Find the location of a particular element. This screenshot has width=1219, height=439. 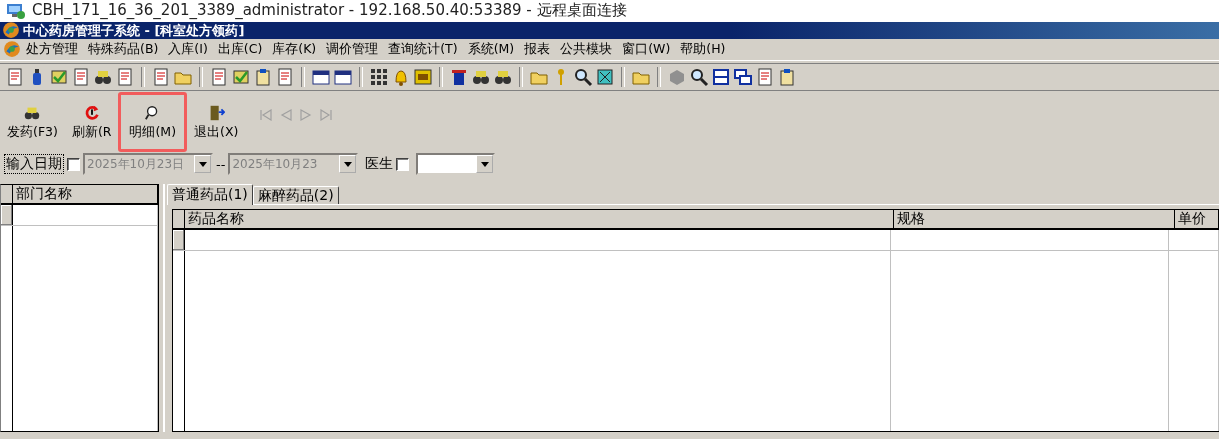

menu-item: 处方管理 is located at coordinates (52, 49).